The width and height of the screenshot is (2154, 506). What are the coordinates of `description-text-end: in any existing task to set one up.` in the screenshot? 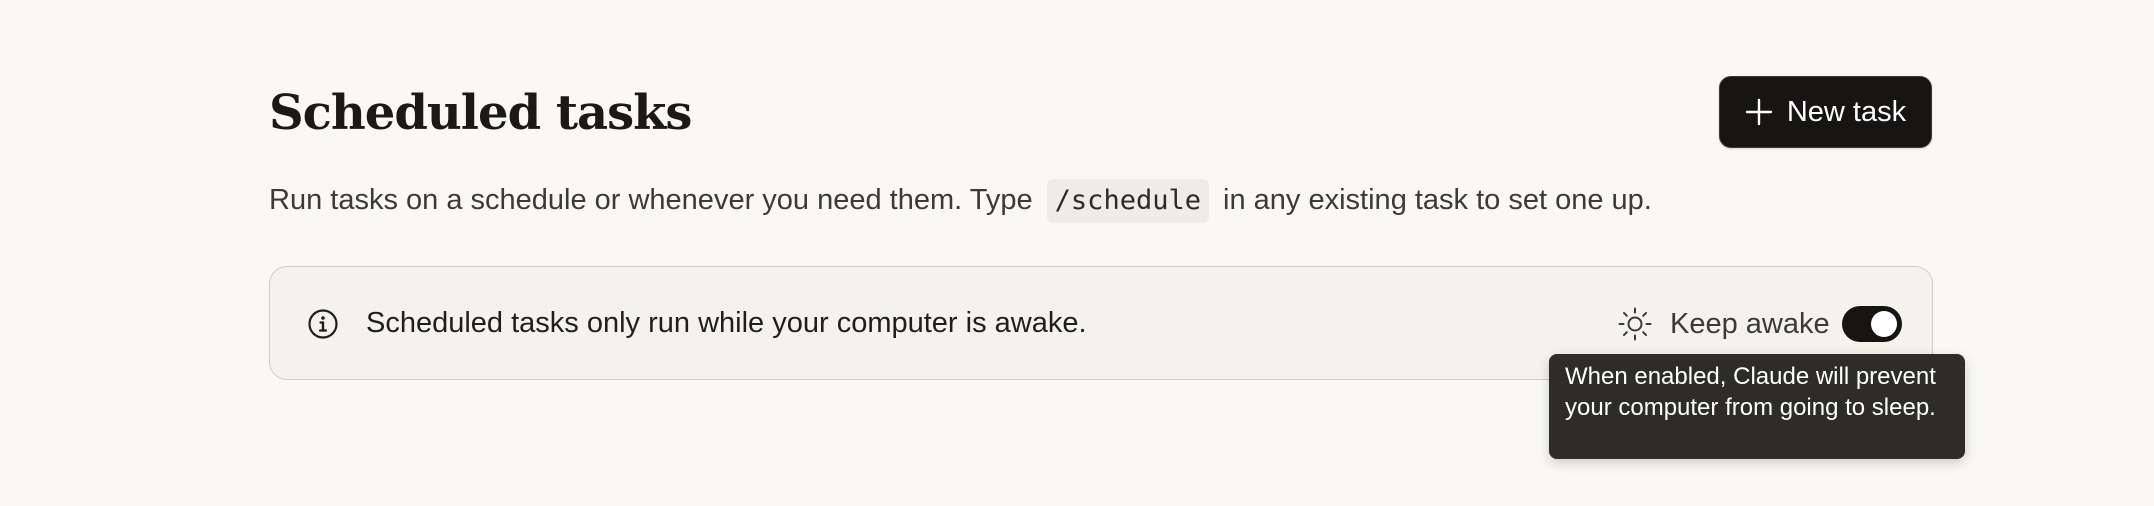 It's located at (1437, 200).